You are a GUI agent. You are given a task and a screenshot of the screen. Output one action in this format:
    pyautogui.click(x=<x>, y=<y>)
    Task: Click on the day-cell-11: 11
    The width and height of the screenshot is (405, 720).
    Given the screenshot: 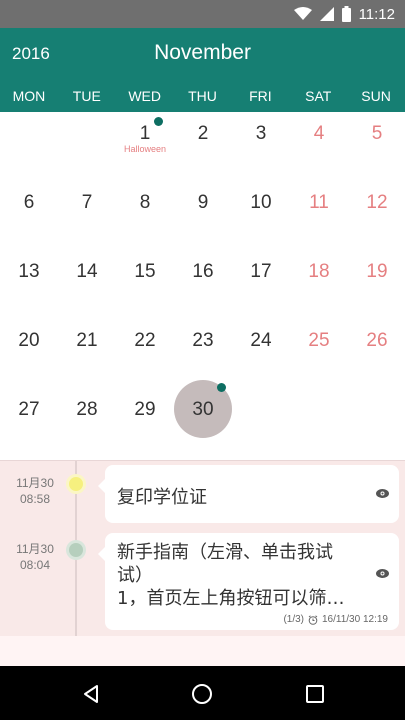 What is the action you would take?
    pyautogui.click(x=319, y=215)
    